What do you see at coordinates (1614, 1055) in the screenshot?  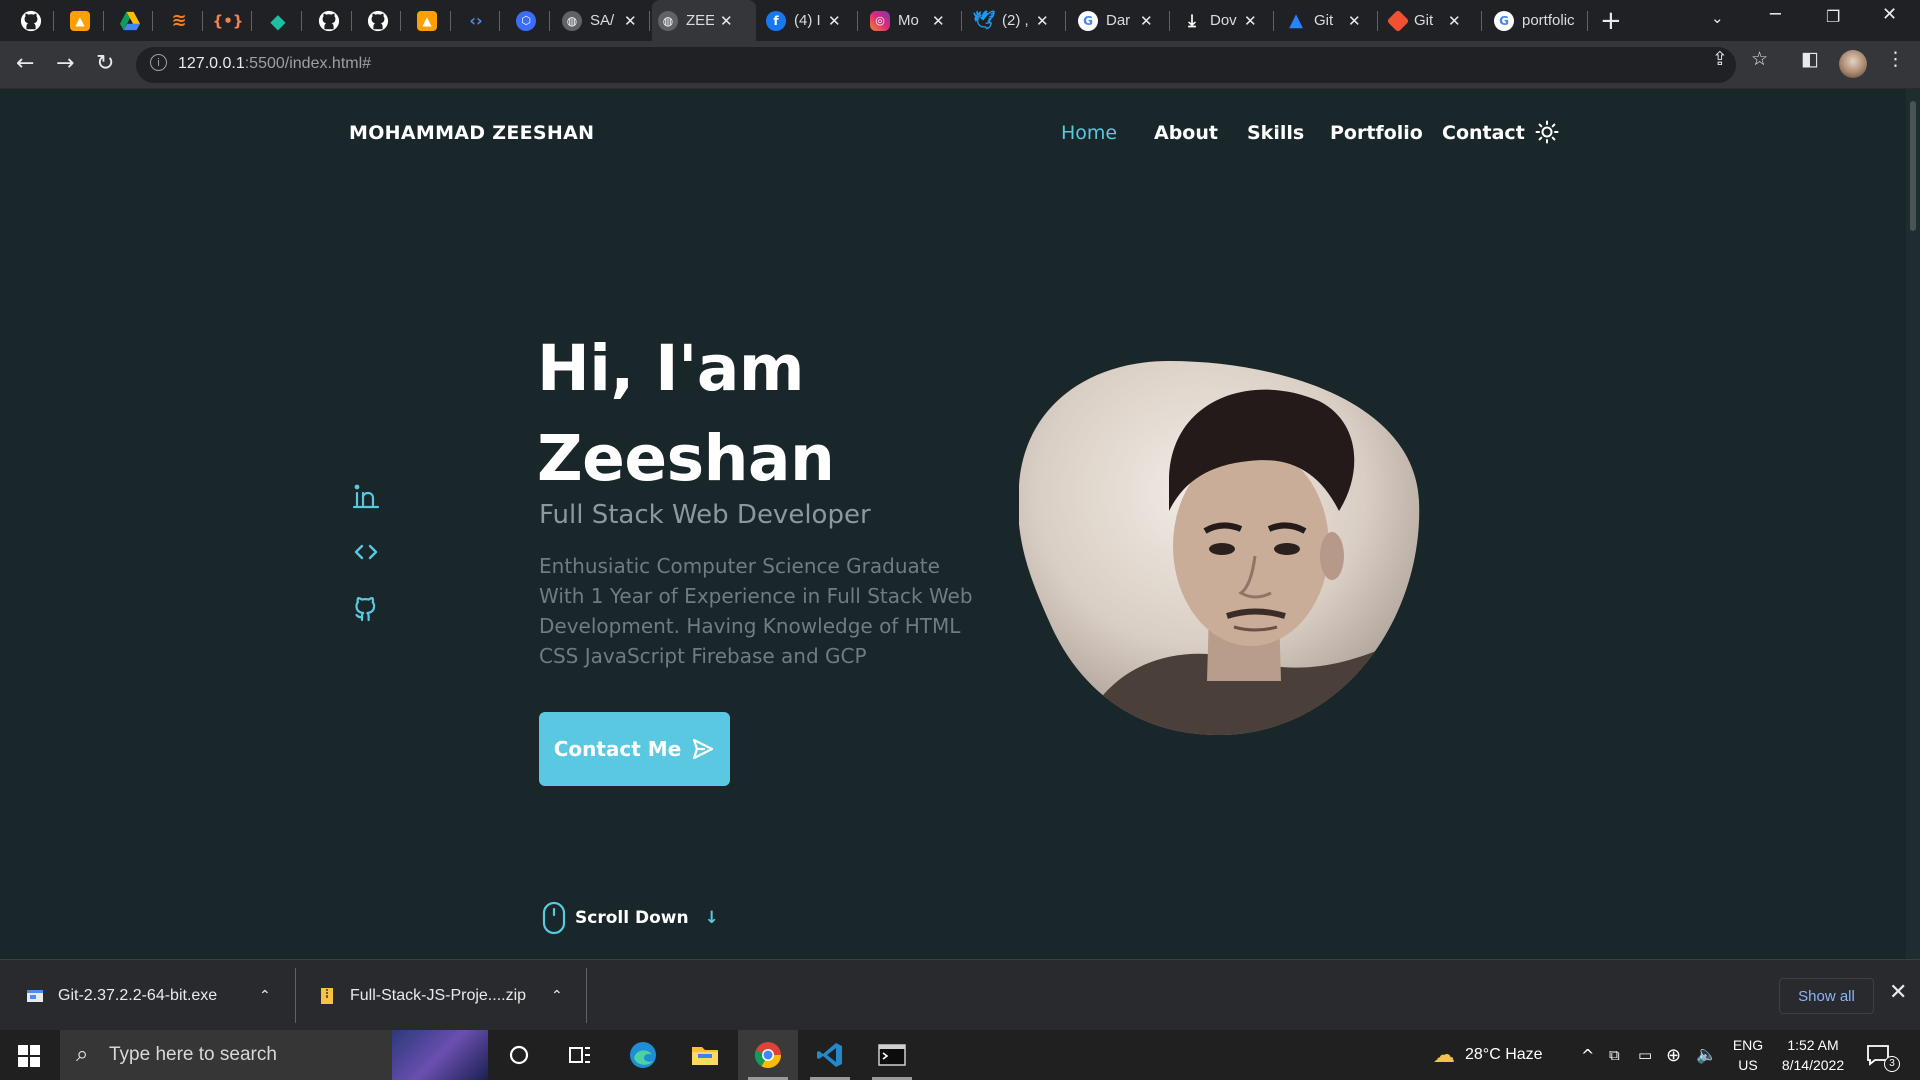 I see `meet-now-icon: ⧉` at bounding box center [1614, 1055].